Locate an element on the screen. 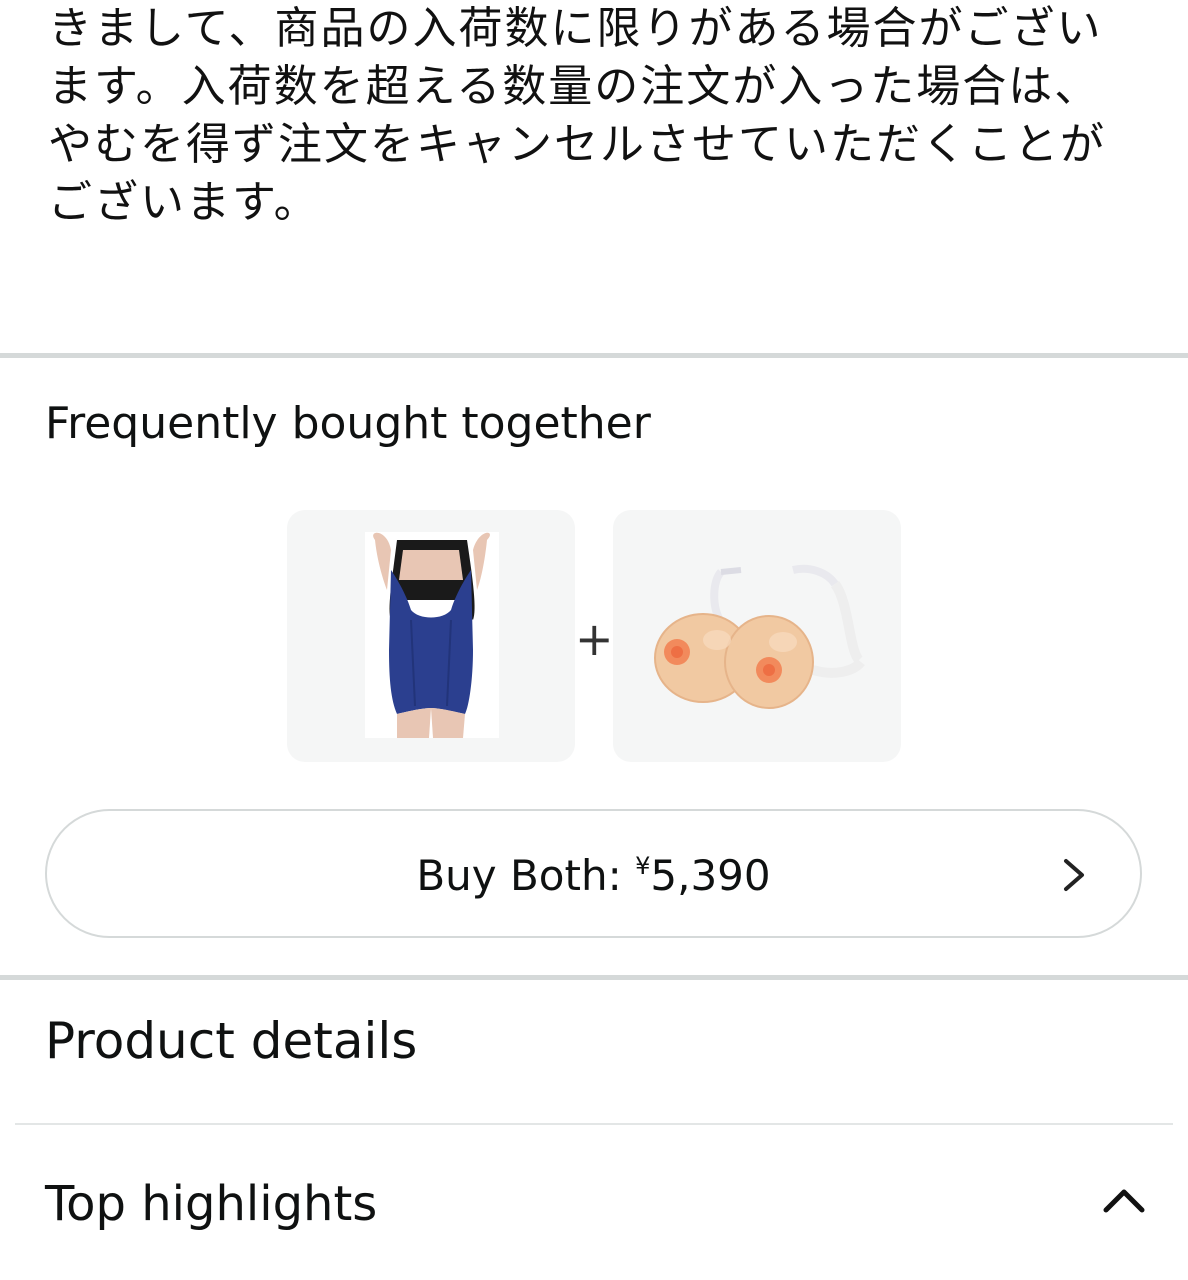 This screenshot has width=1188, height=1280. top-highlights-title: Top highlights is located at coordinates (211, 1204).